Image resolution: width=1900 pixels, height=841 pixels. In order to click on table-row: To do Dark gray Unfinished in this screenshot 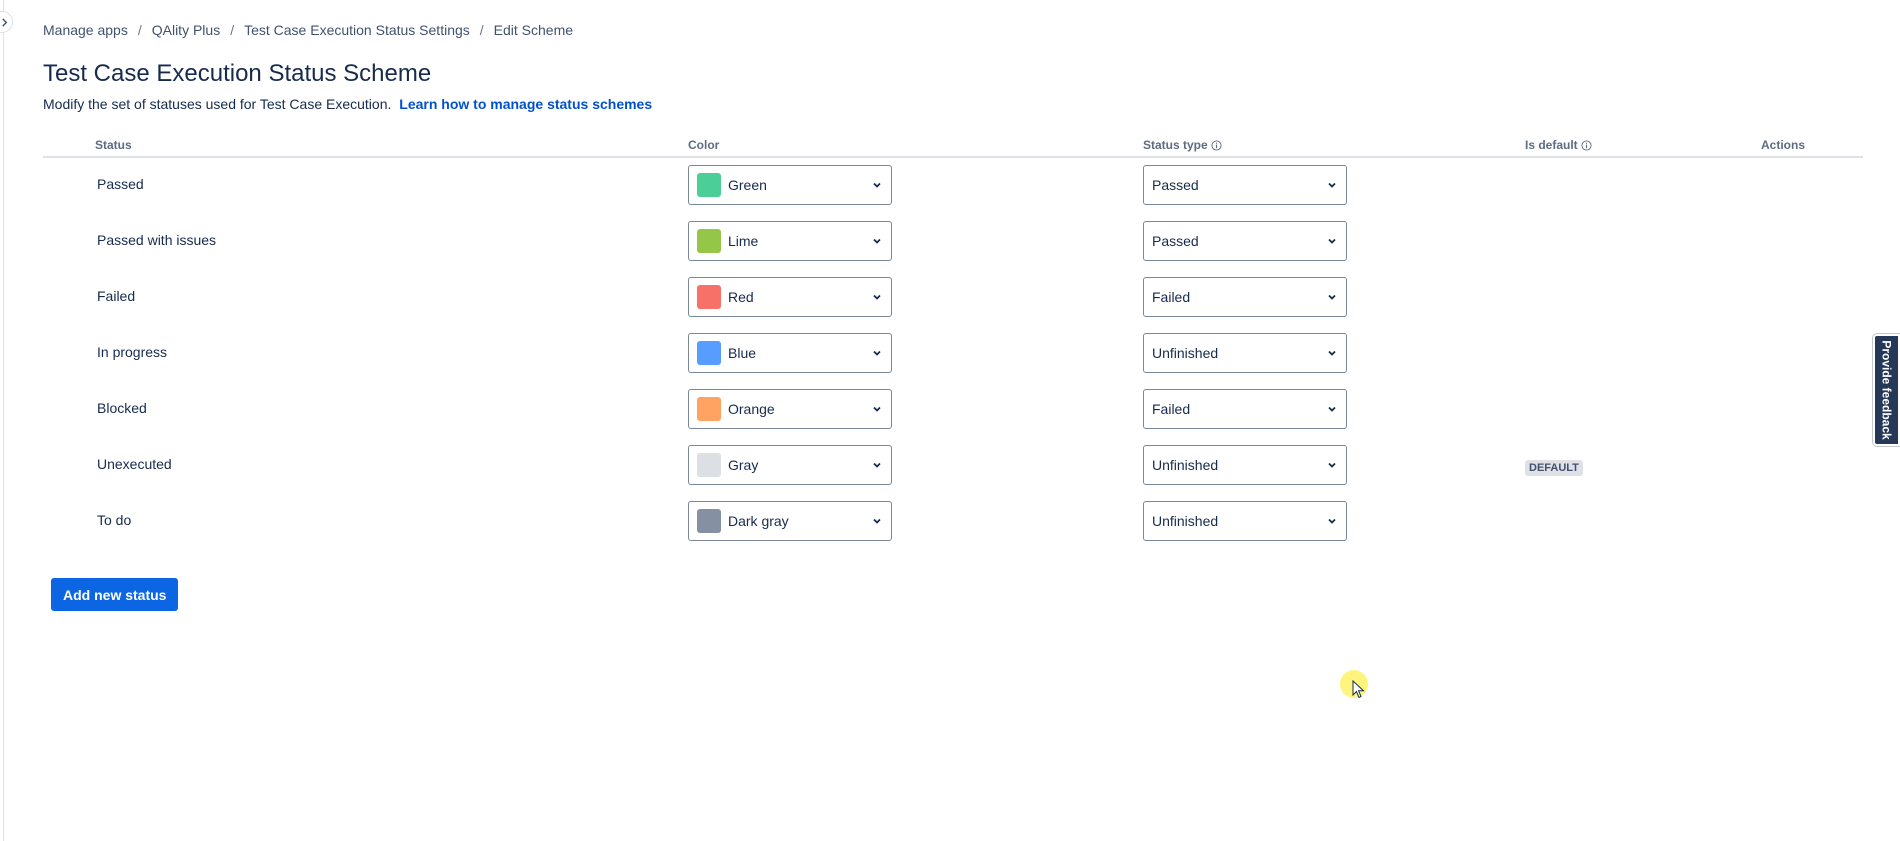, I will do `click(953, 522)`.